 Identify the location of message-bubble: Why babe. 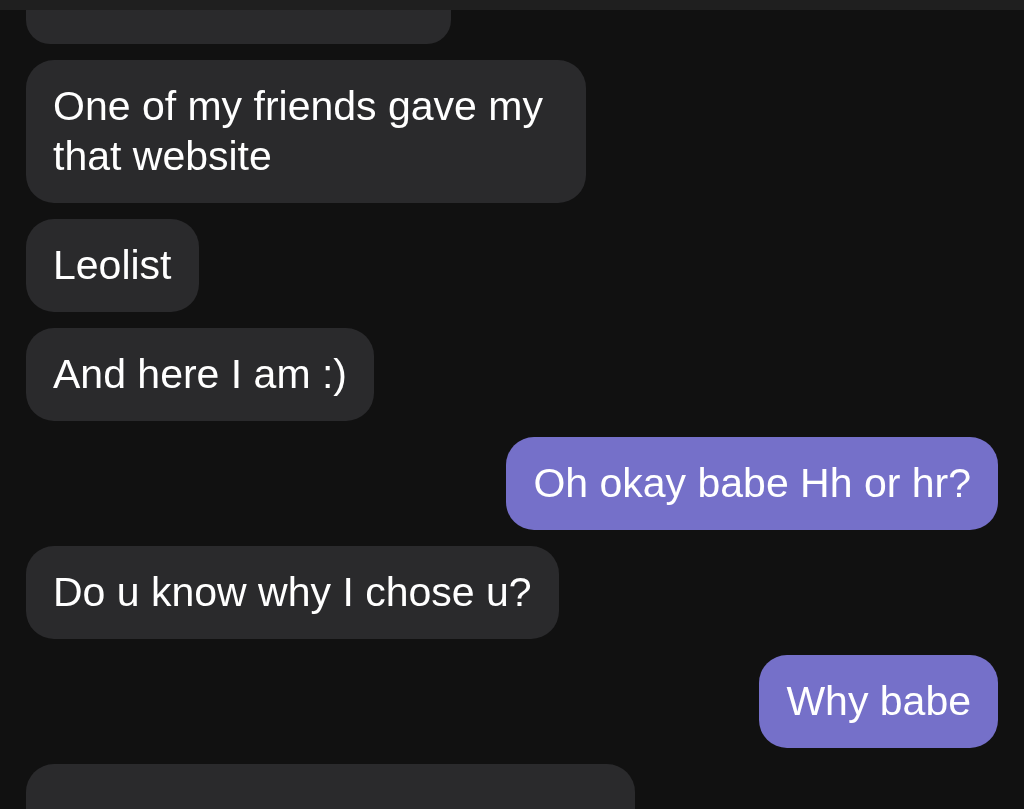
(878, 701).